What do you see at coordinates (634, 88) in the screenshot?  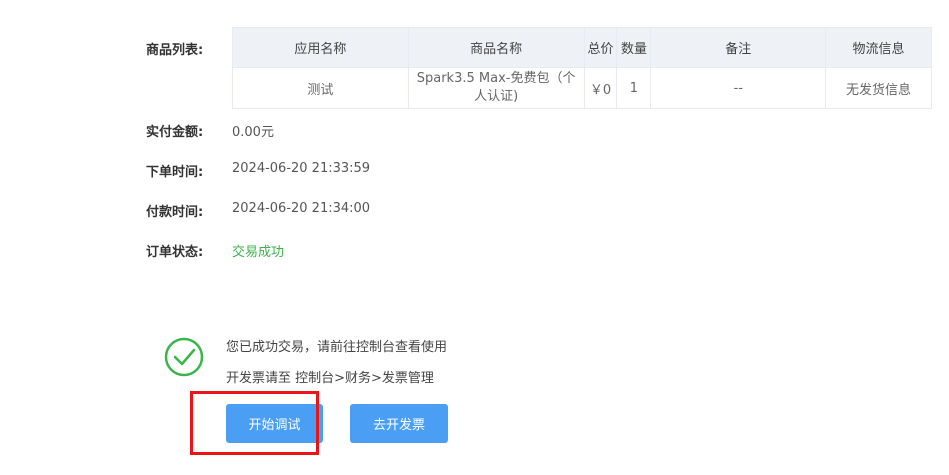 I see `cell-quantity: 1` at bounding box center [634, 88].